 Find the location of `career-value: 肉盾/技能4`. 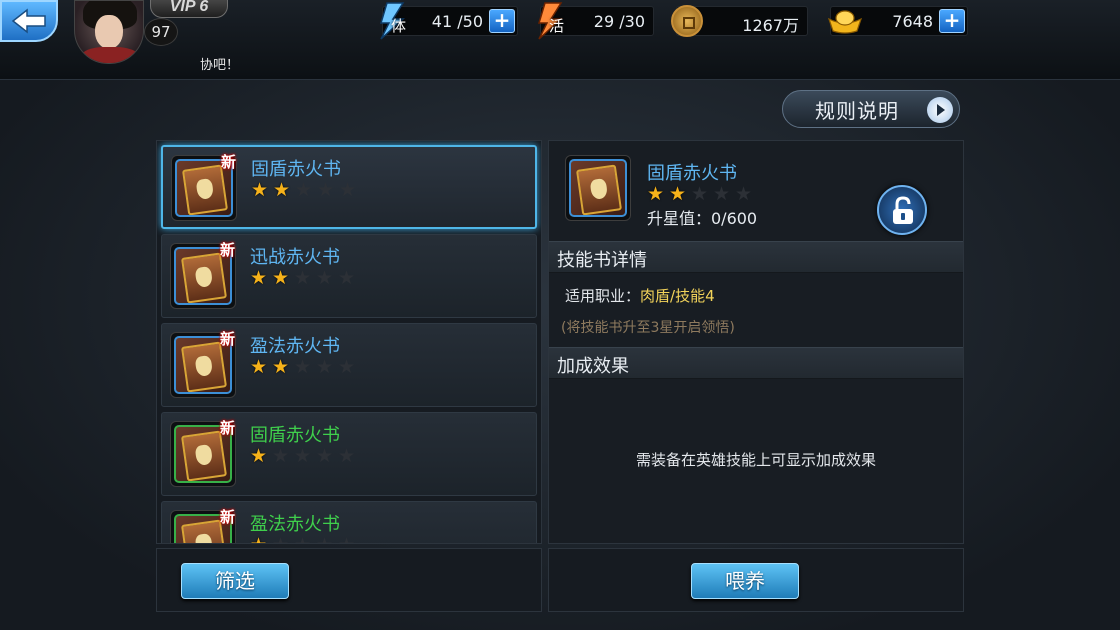

career-value: 肉盾/技能4 is located at coordinates (677, 296).